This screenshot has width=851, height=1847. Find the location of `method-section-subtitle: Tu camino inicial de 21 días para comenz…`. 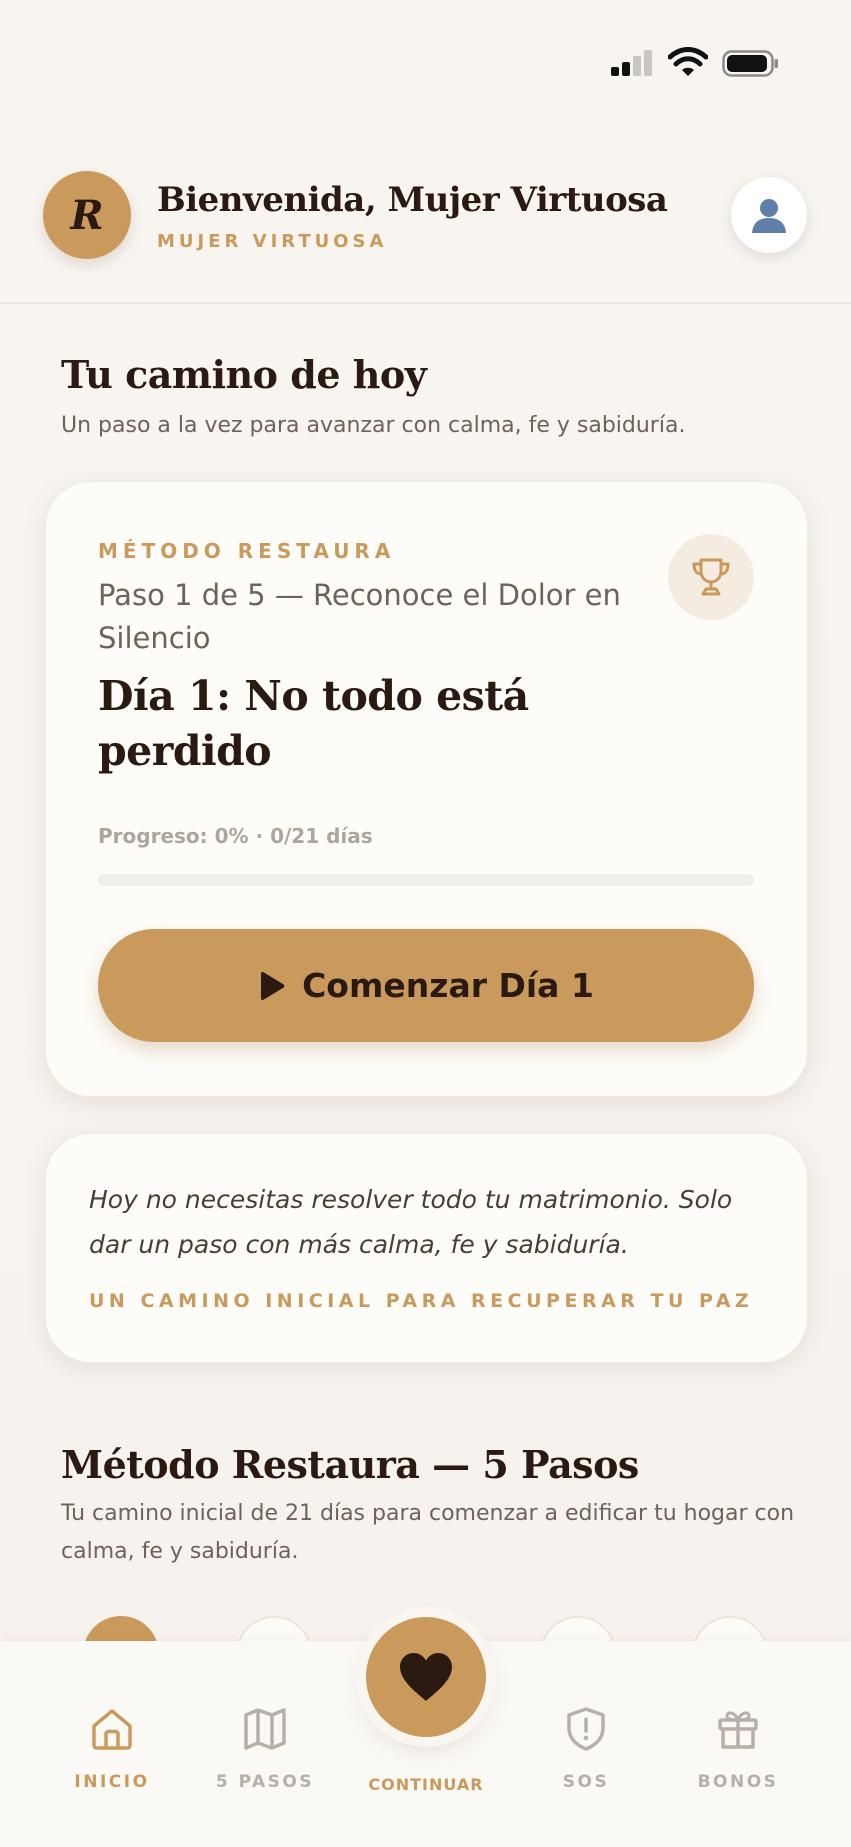

method-section-subtitle: Tu camino inicial de 21 días para comenz… is located at coordinates (428, 1532).